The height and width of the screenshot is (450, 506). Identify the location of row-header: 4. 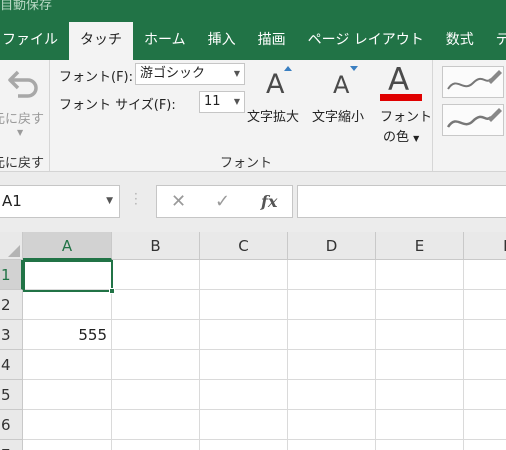
(11, 365).